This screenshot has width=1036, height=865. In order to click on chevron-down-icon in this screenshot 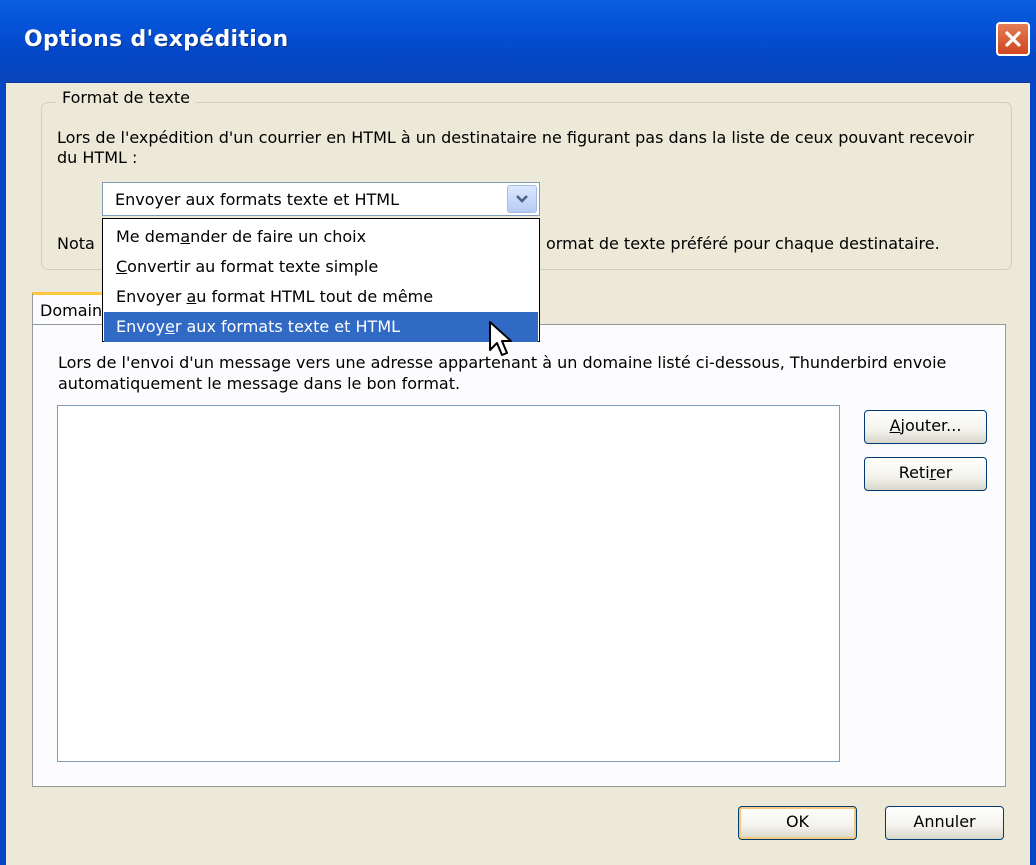, I will do `click(522, 199)`.